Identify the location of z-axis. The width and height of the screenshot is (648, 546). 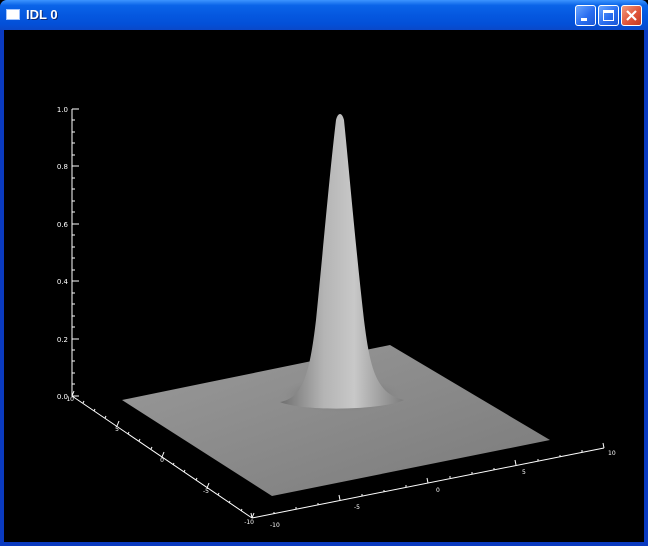
(75, 252).